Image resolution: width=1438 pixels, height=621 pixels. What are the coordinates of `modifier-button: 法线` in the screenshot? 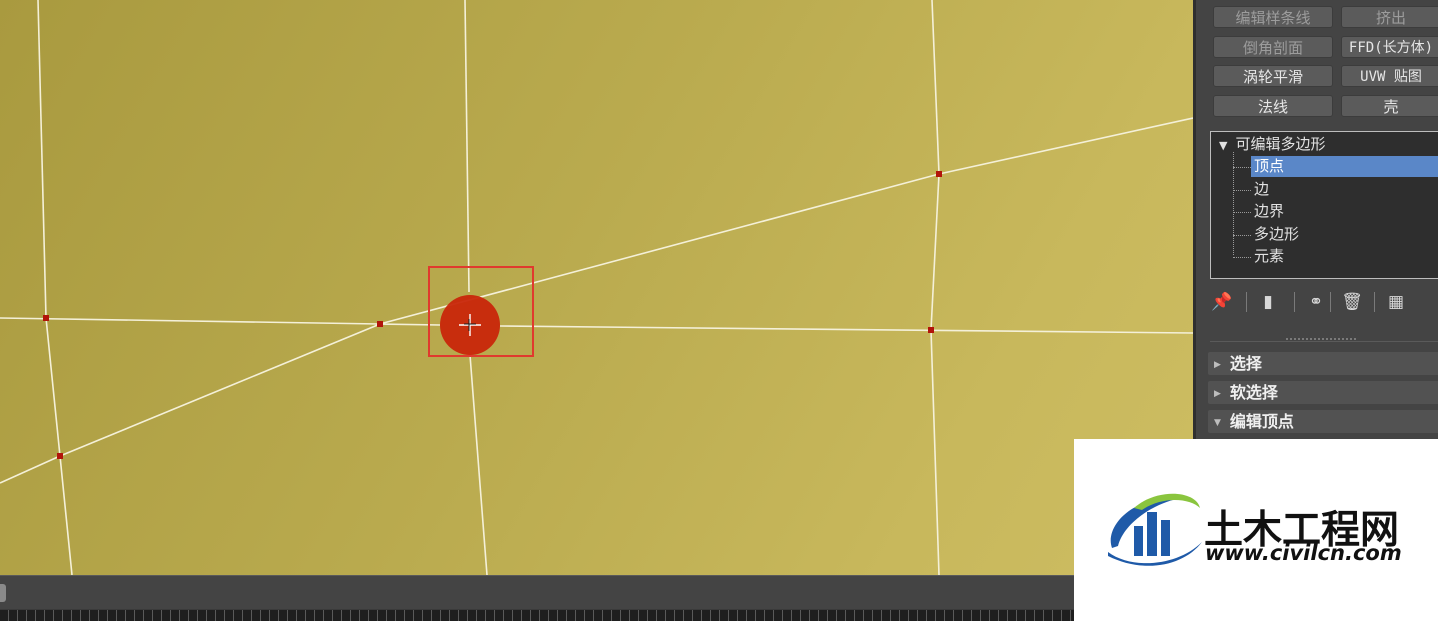 It's located at (1273, 106).